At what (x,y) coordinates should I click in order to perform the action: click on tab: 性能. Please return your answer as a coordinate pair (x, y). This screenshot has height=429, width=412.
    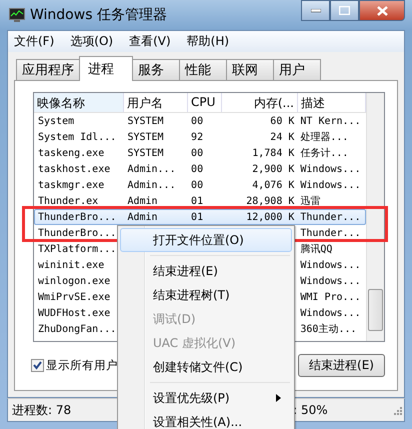
    Looking at the image, I should click on (203, 69).